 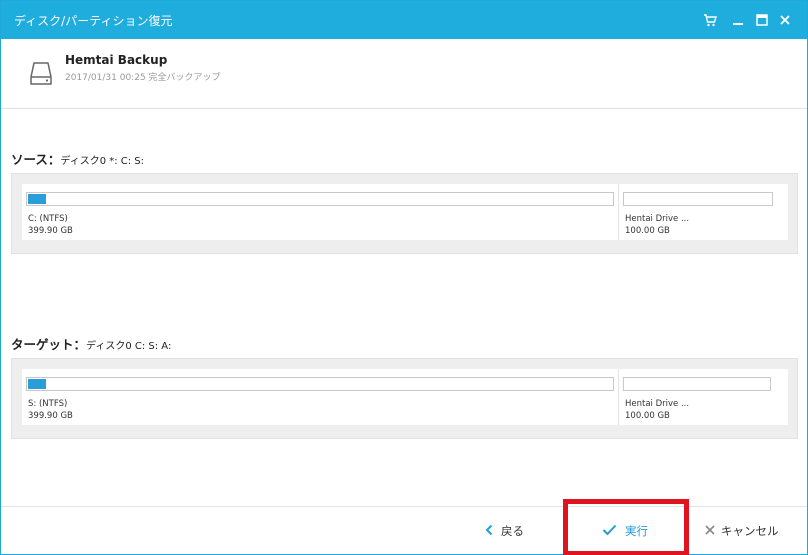 What do you see at coordinates (404, 530) in the screenshot?
I see `footer-bar: 戻る 実行 キャンセル` at bounding box center [404, 530].